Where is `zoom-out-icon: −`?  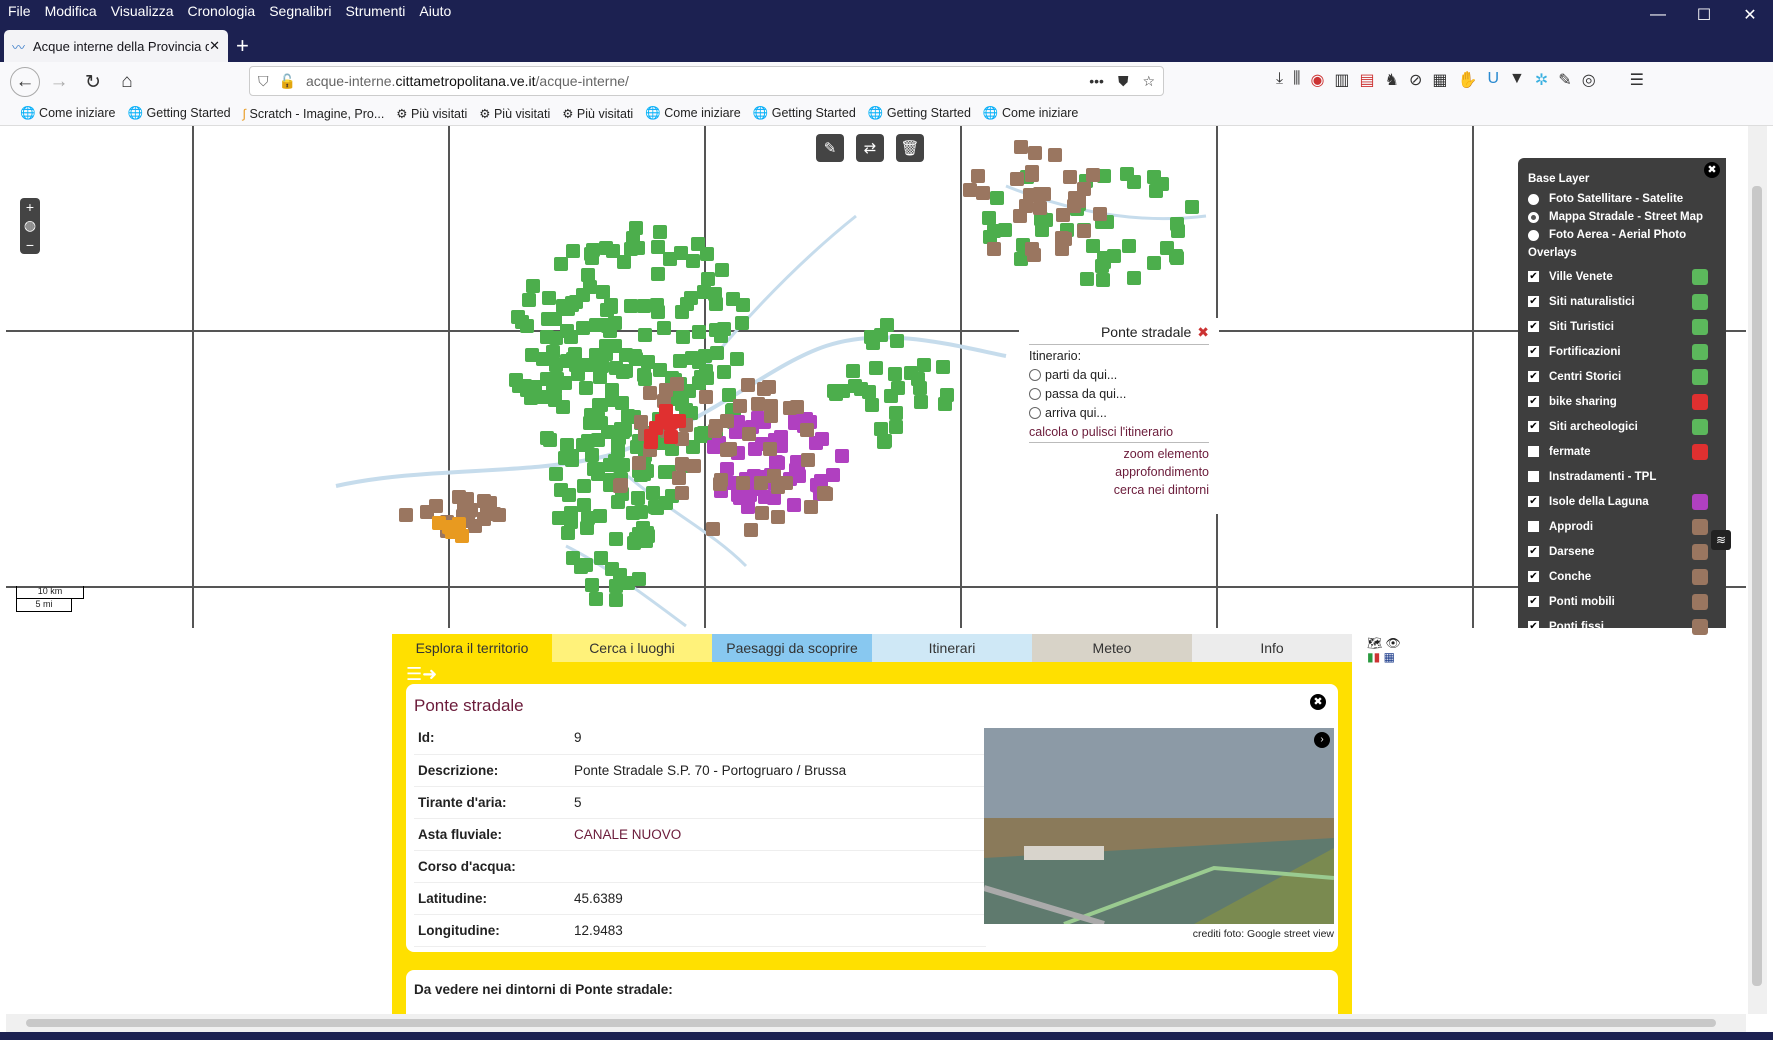 zoom-out-icon: − is located at coordinates (30, 245).